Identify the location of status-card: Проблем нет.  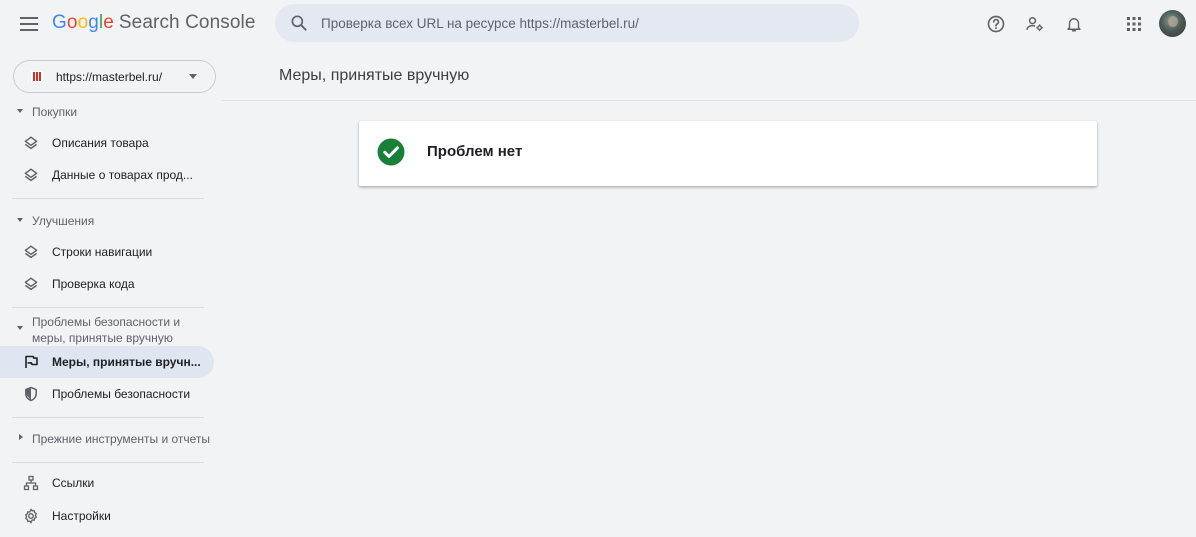
(728, 153).